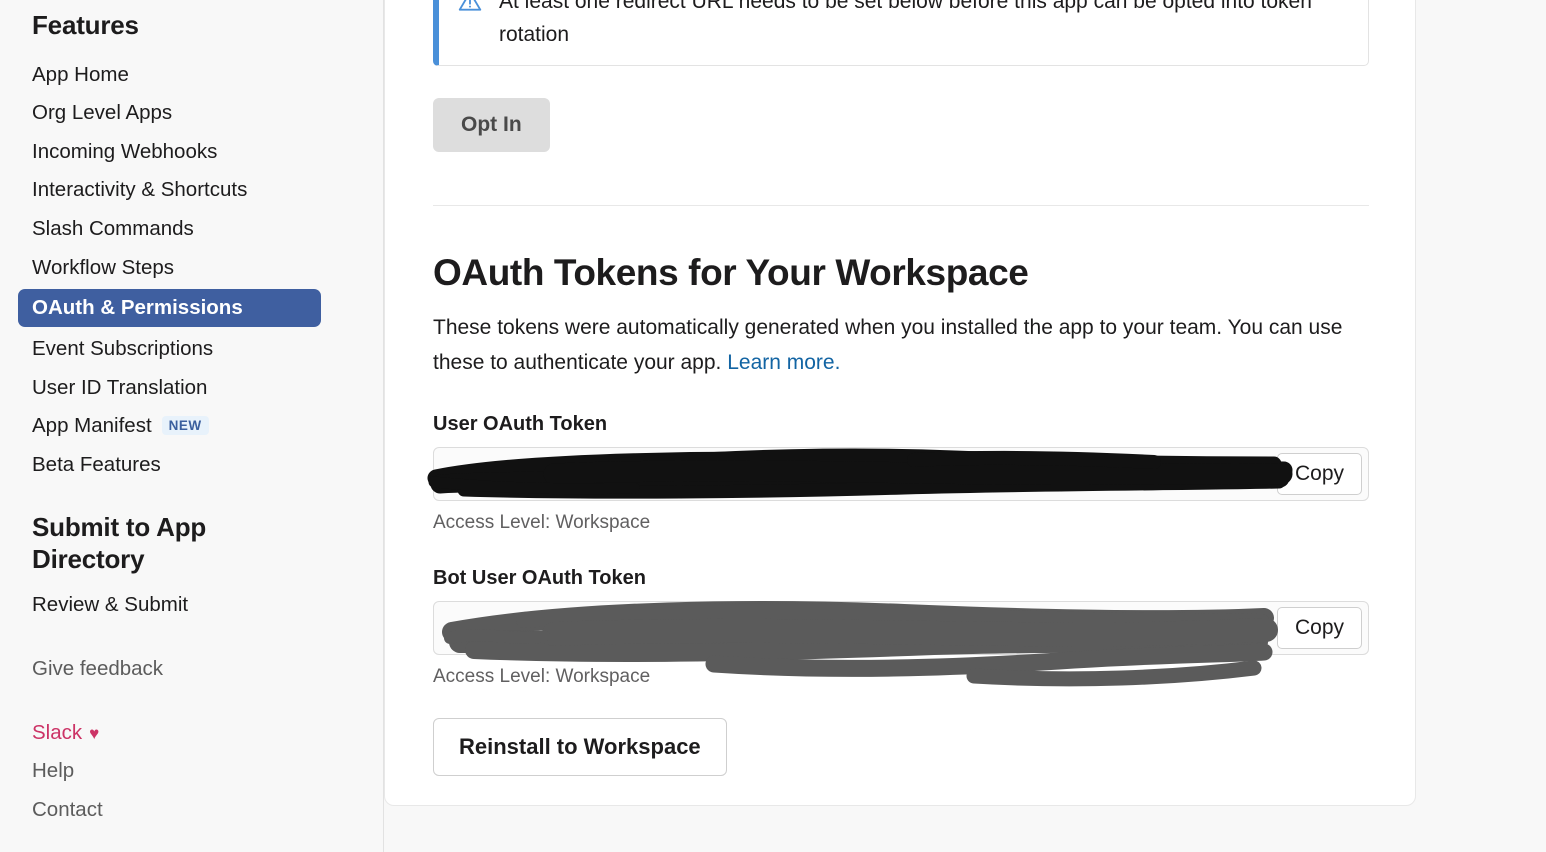  I want to click on sidebar-item-event-subscriptions: Event Subscriptions, so click(195, 348).